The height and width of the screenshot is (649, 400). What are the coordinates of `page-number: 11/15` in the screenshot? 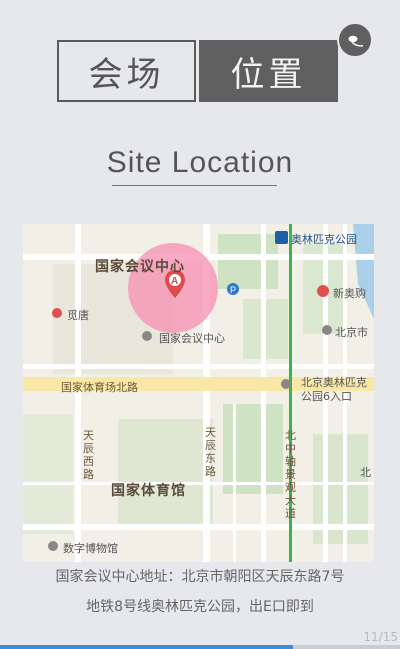 It's located at (380, 637).